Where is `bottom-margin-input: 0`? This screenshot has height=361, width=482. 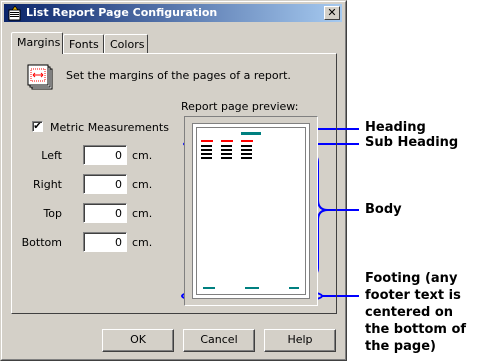 bottom-margin-input: 0 is located at coordinates (105, 242).